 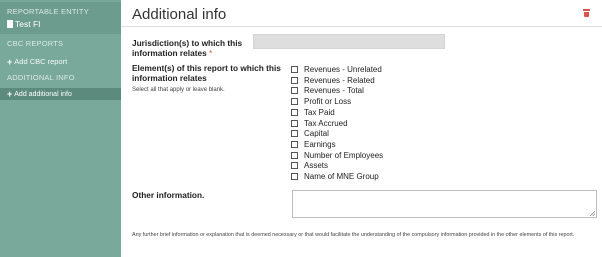 I want to click on additional-info-heading: ADDITIONAL INFO, so click(x=41, y=77).